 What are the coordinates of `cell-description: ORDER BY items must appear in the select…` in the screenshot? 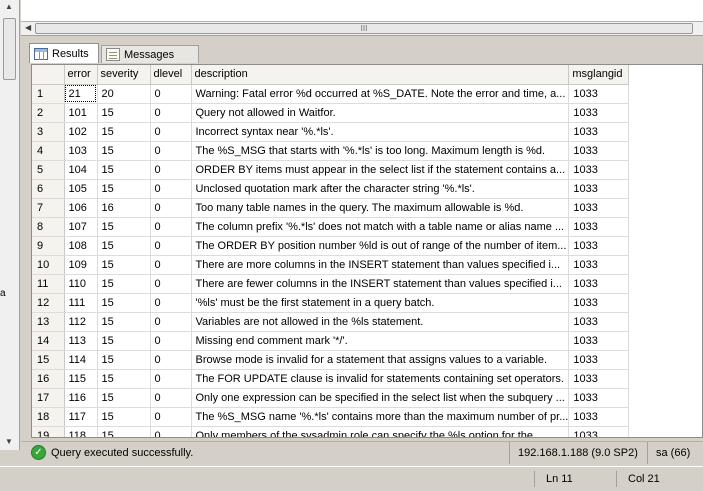 It's located at (380, 170).